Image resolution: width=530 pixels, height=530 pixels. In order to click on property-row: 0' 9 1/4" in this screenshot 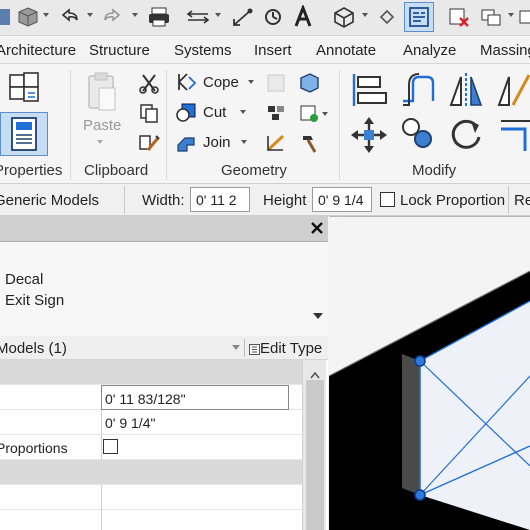, I will do `click(151, 422)`.